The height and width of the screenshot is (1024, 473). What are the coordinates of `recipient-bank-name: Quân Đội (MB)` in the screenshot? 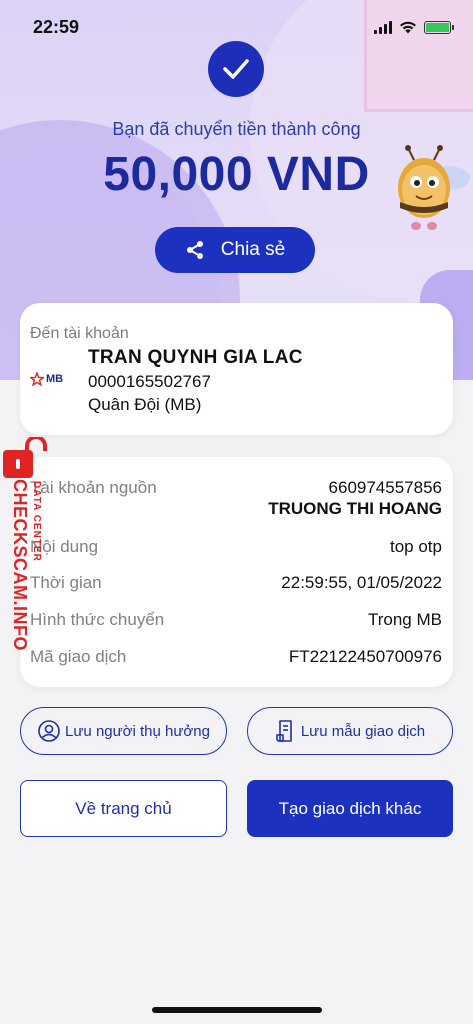 It's located at (145, 404).